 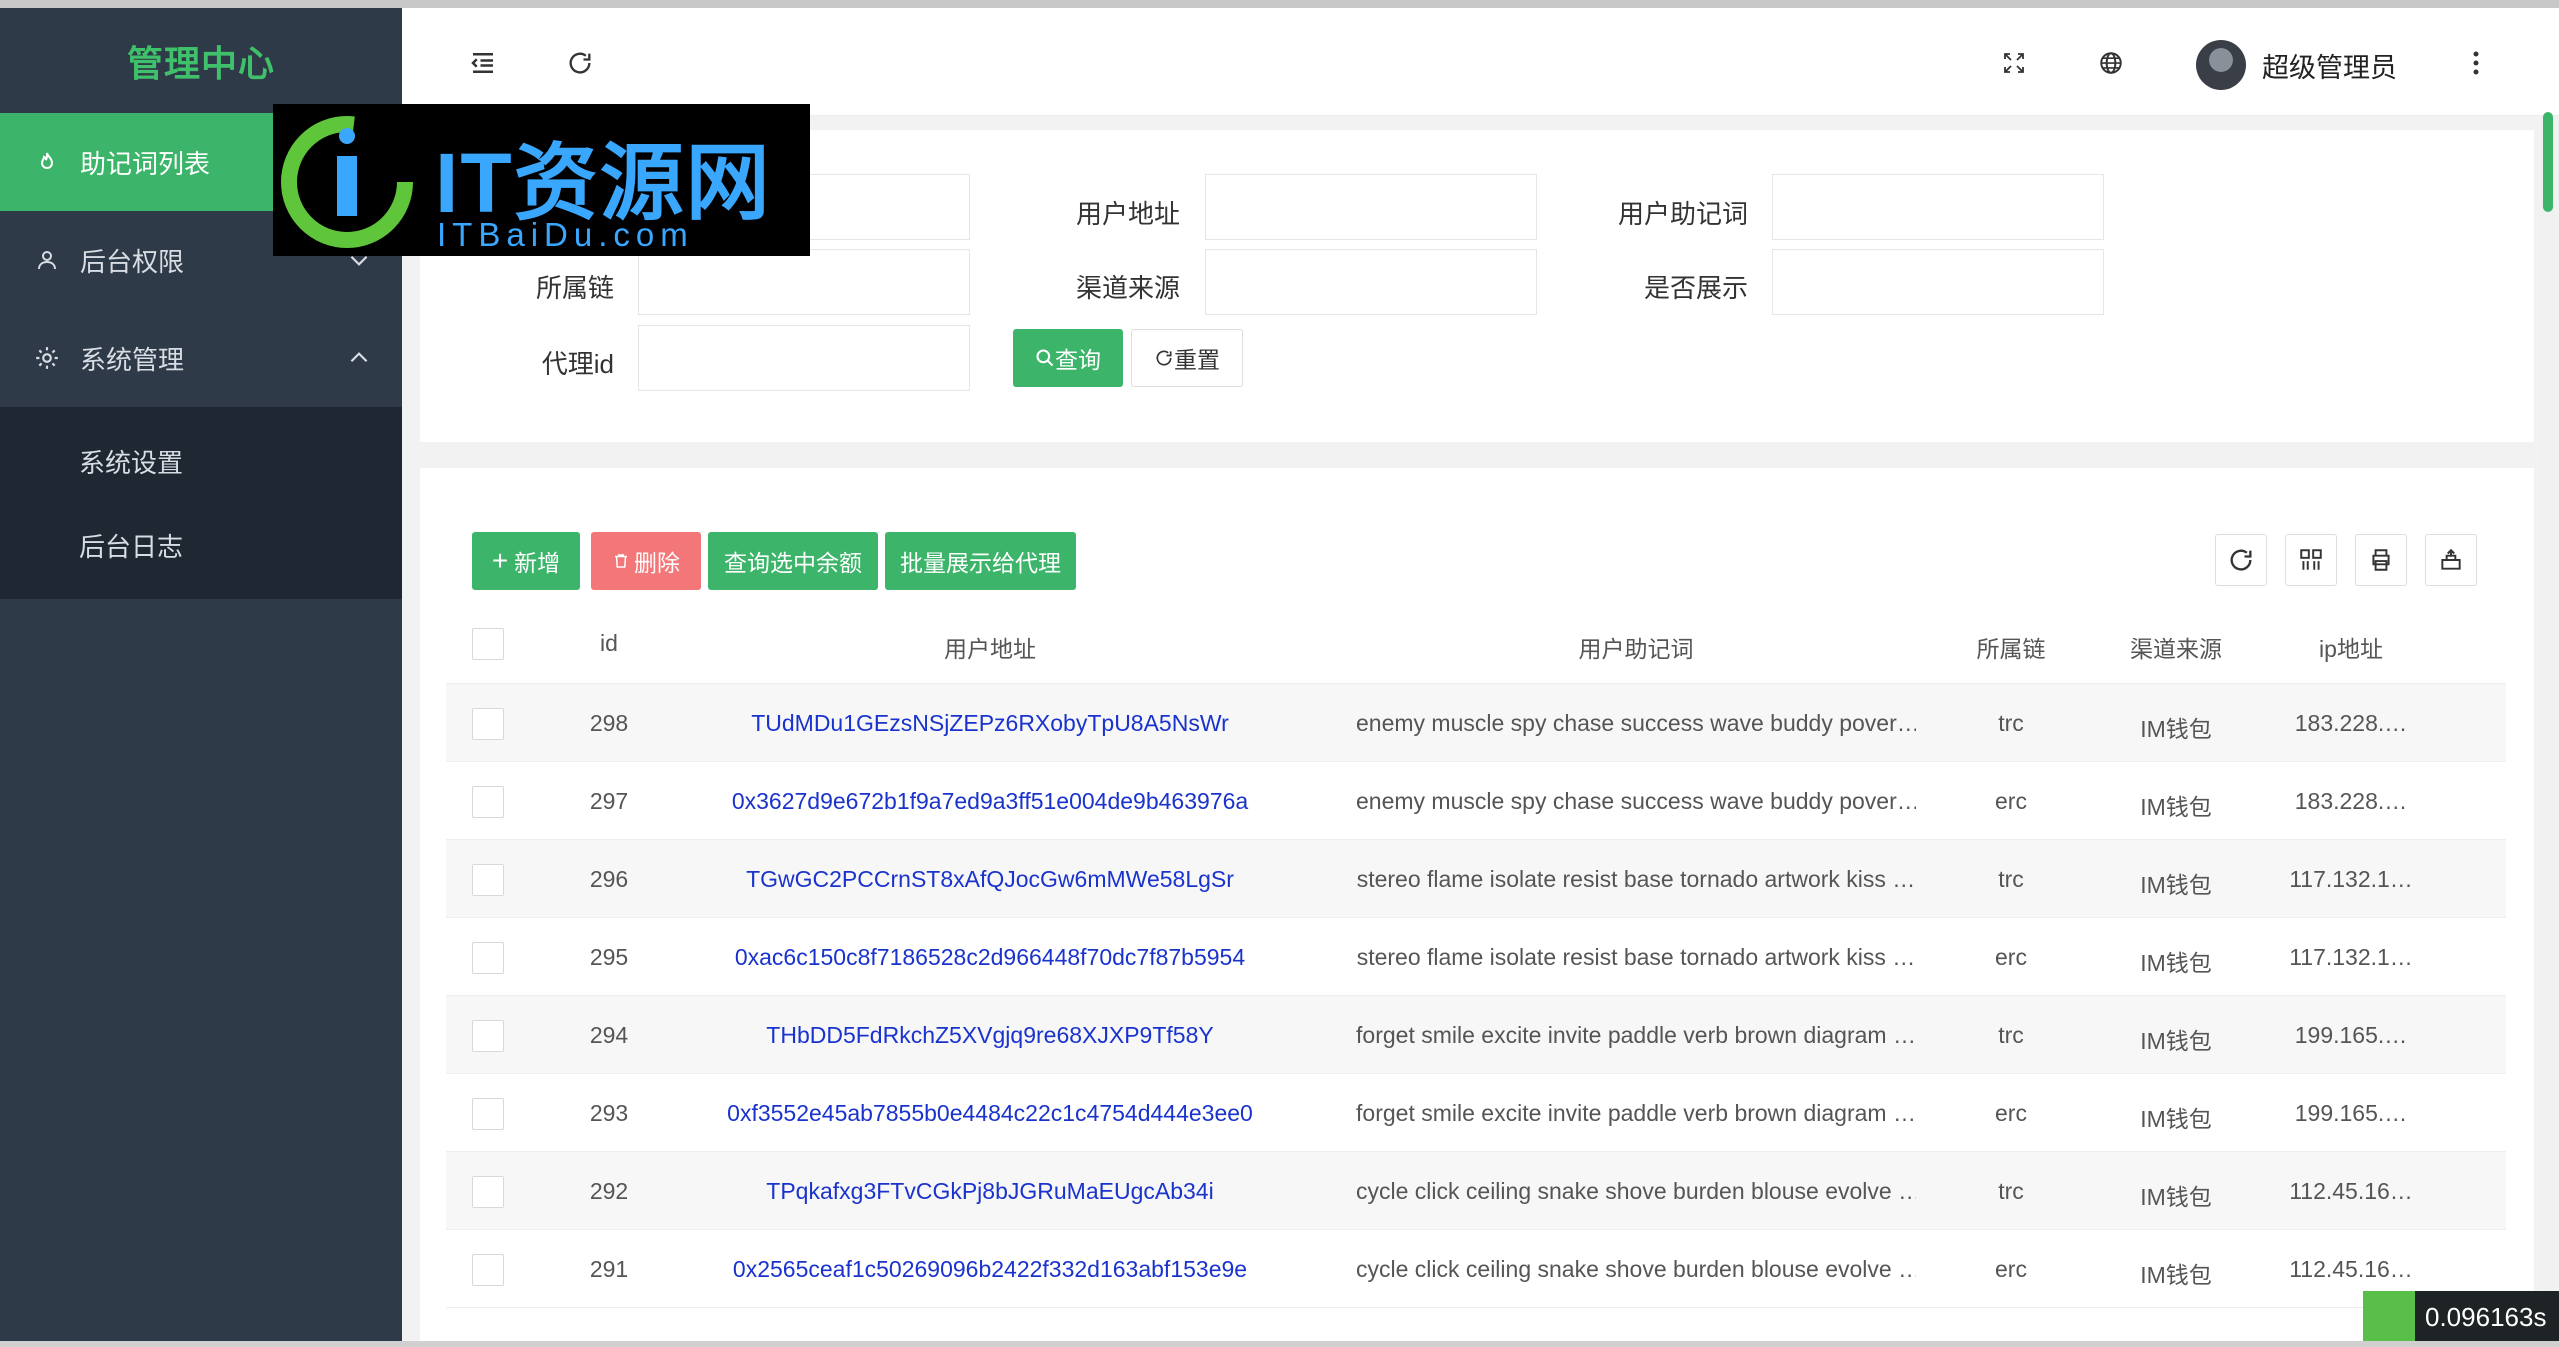 I want to click on user-icon, so click(x=47, y=260).